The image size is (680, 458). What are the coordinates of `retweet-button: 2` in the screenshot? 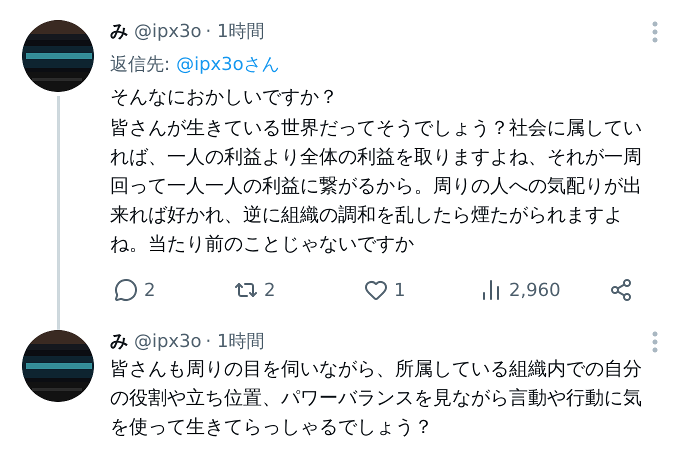 It's located at (299, 290).